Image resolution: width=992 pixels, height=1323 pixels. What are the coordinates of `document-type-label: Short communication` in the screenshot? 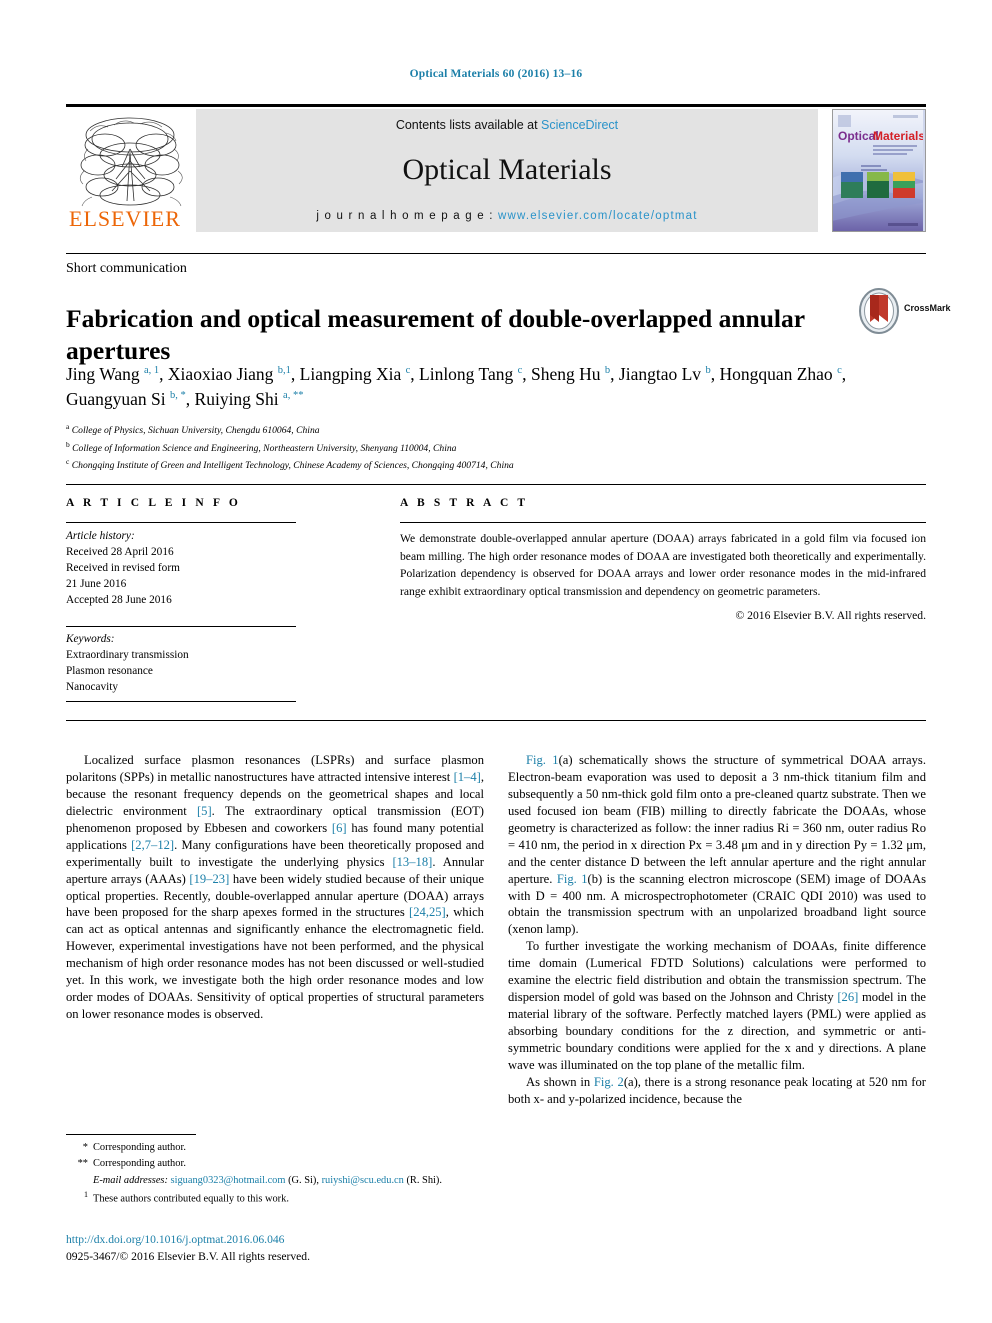 It's located at (126, 268).